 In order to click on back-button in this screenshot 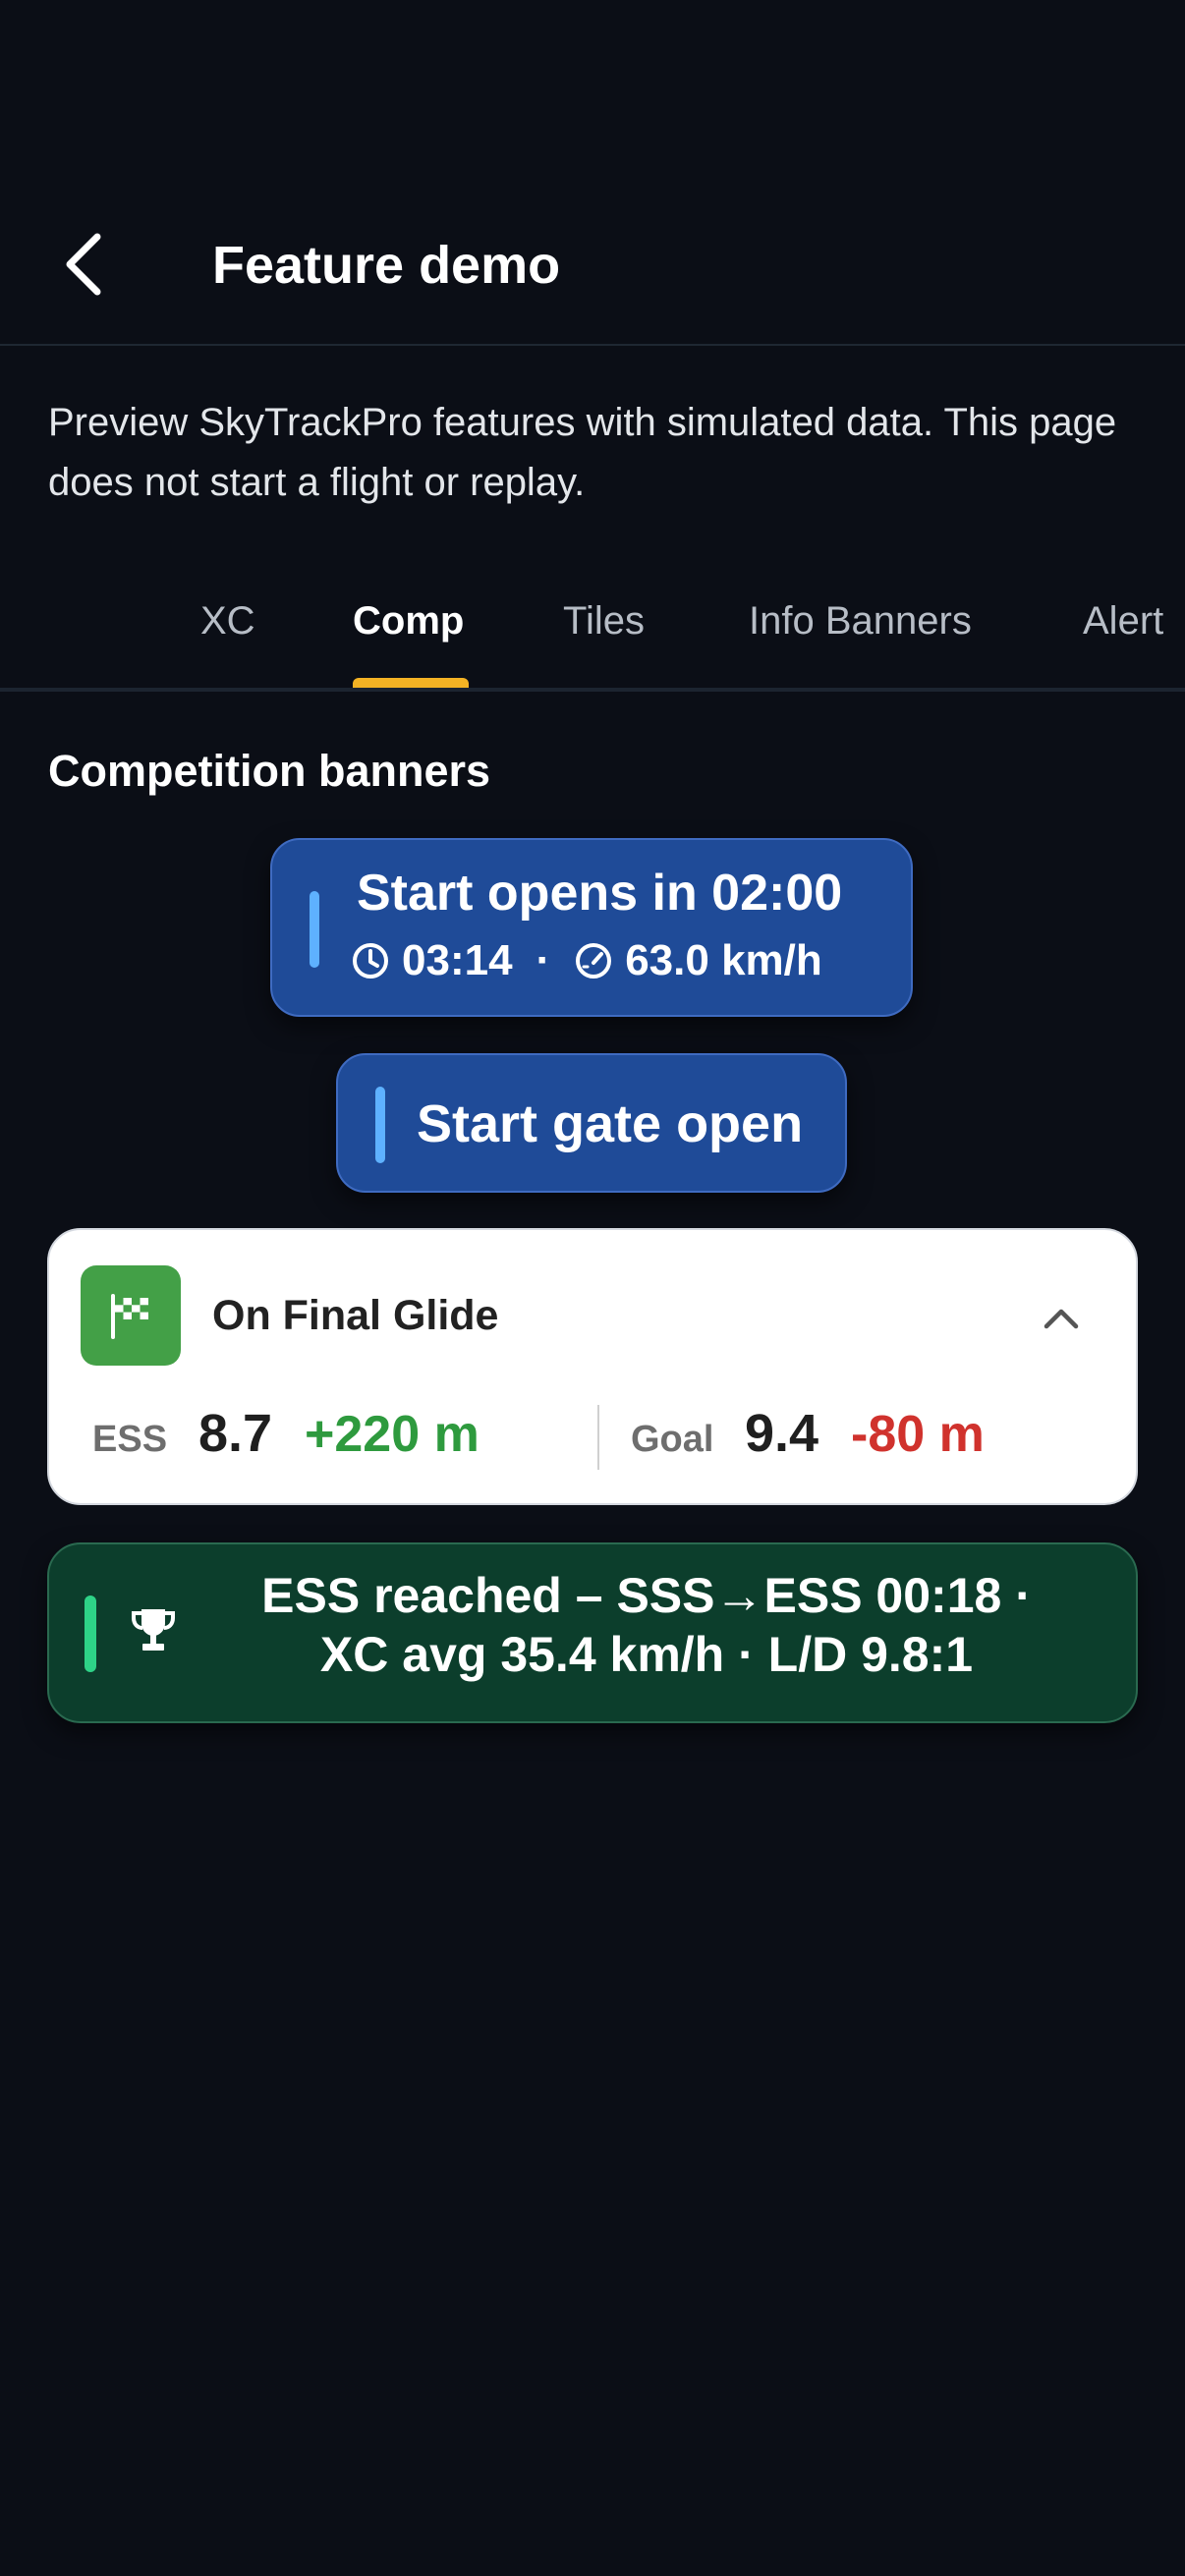, I will do `click(84, 264)`.